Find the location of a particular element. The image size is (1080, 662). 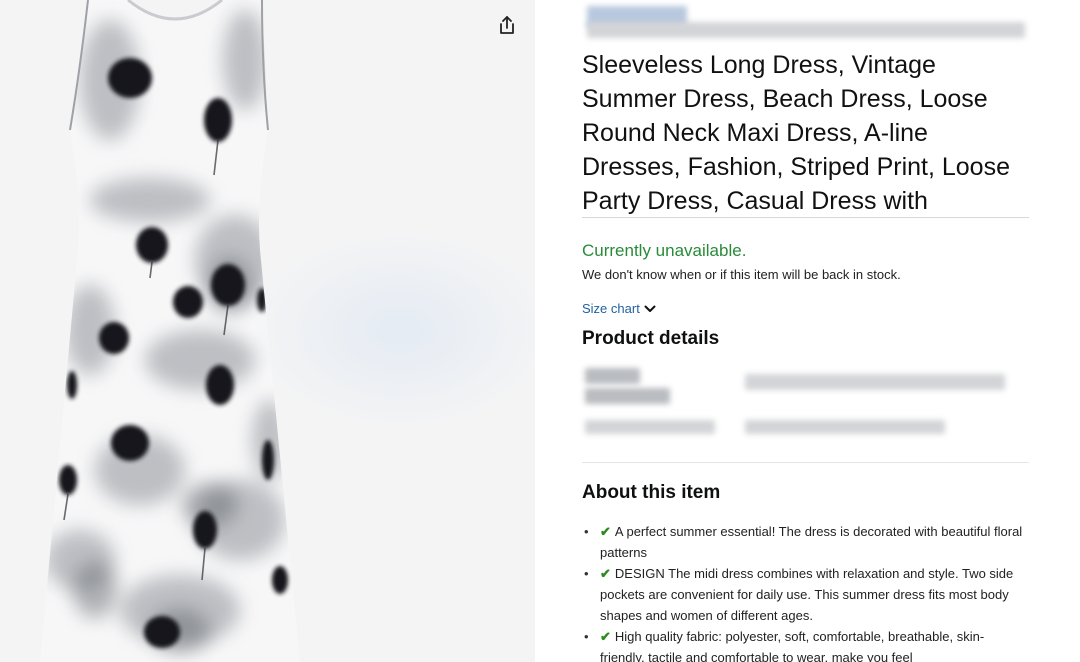

availability-status: Currently unavailable. is located at coordinates (664, 250).